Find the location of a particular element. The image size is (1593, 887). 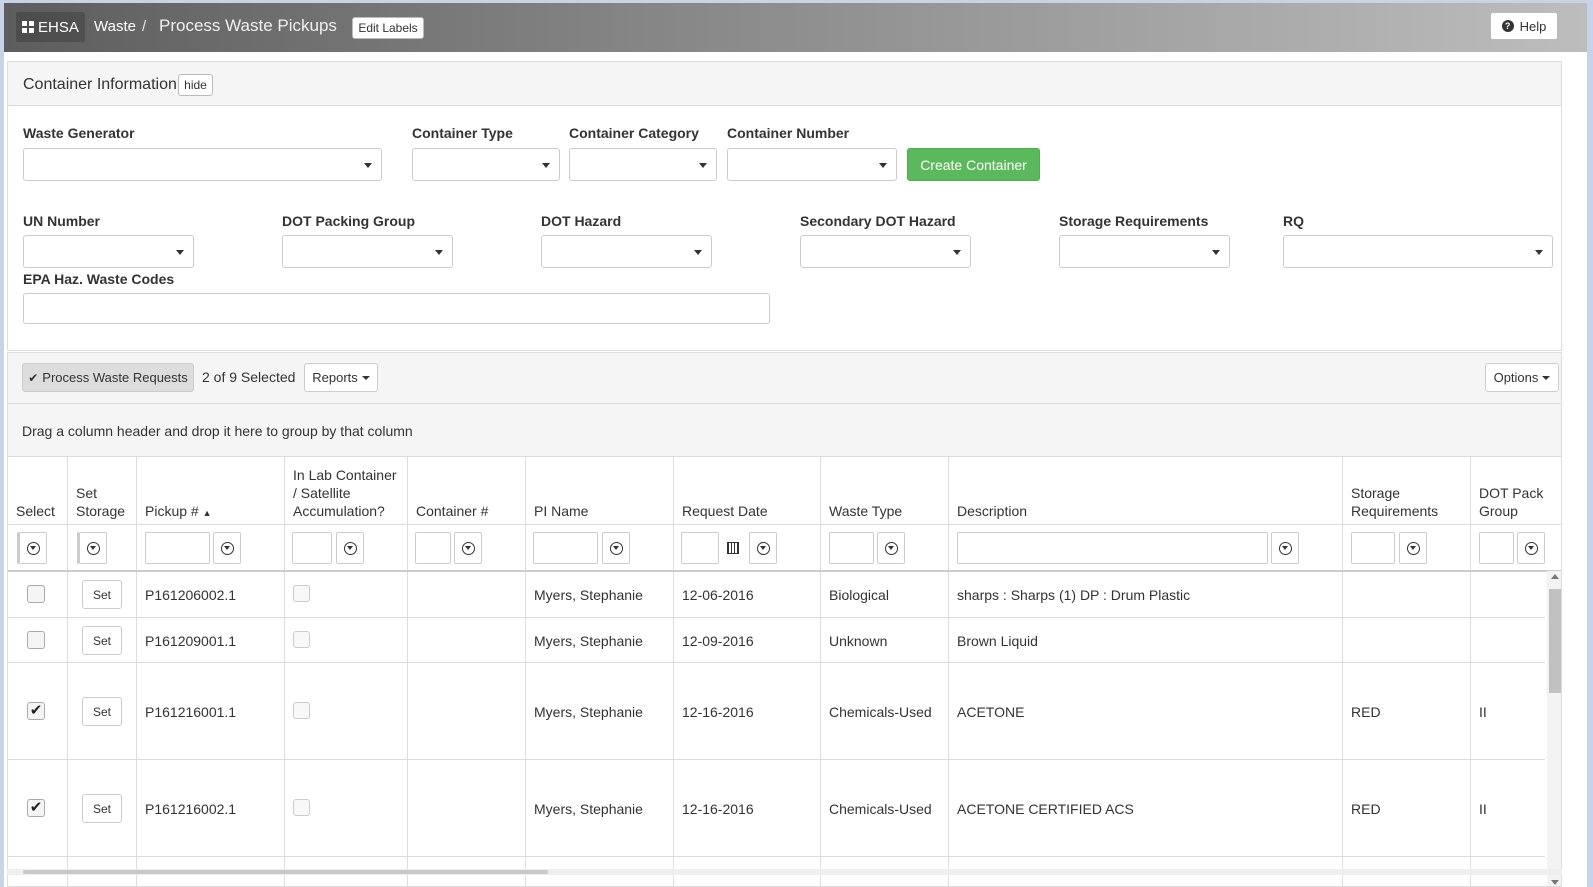

storage-requirements-select is located at coordinates (1144, 251).